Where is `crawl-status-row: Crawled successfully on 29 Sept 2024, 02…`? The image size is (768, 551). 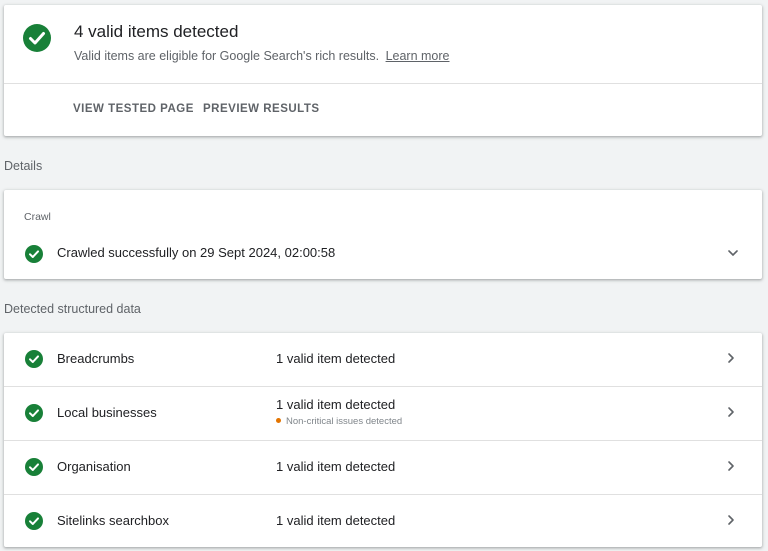 crawl-status-row: Crawled successfully on 29 Sept 2024, 02… is located at coordinates (383, 253).